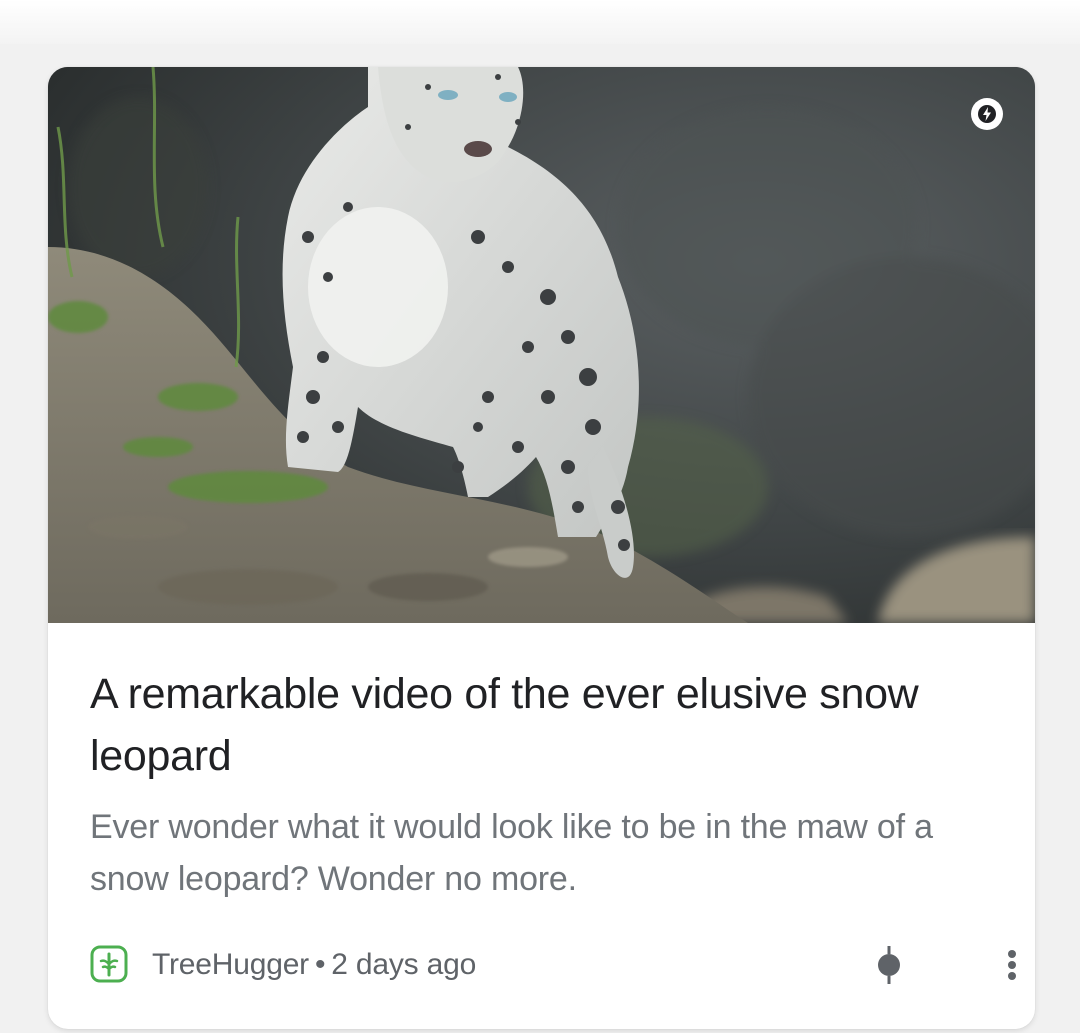 The width and height of the screenshot is (1080, 1033). I want to click on pin-icon, so click(889, 965).